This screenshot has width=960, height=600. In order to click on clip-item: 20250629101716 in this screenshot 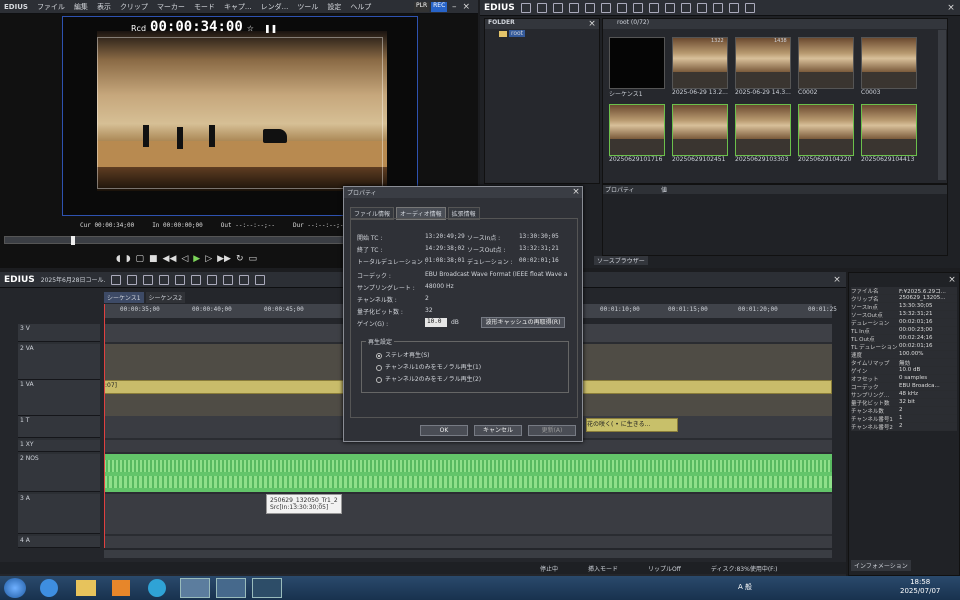, I will do `click(640, 133)`.